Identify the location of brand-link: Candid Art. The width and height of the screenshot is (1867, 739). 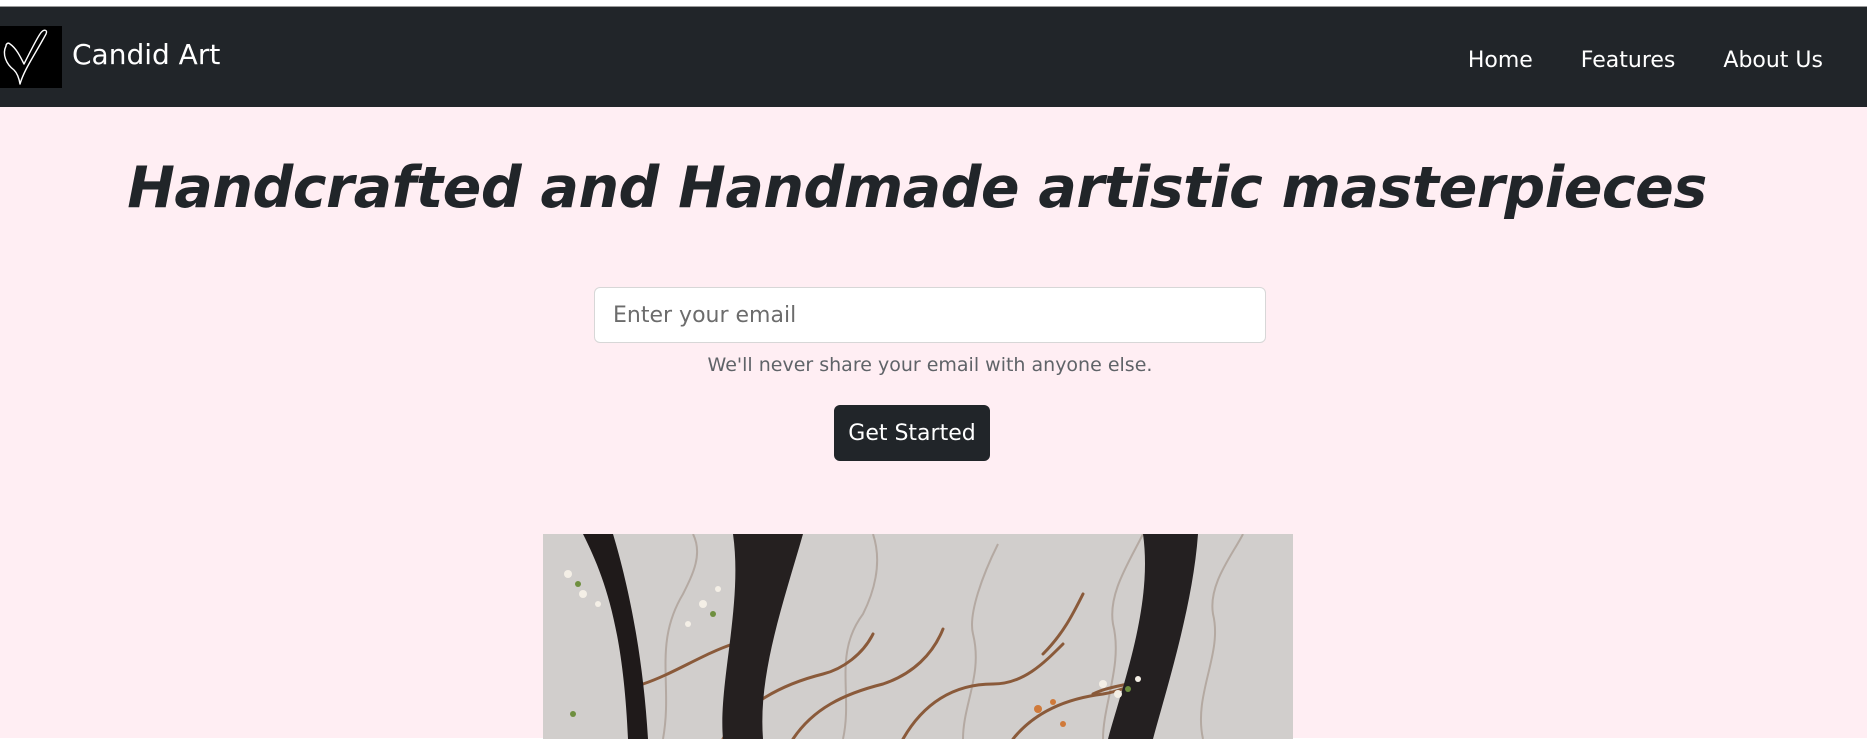
(110, 57).